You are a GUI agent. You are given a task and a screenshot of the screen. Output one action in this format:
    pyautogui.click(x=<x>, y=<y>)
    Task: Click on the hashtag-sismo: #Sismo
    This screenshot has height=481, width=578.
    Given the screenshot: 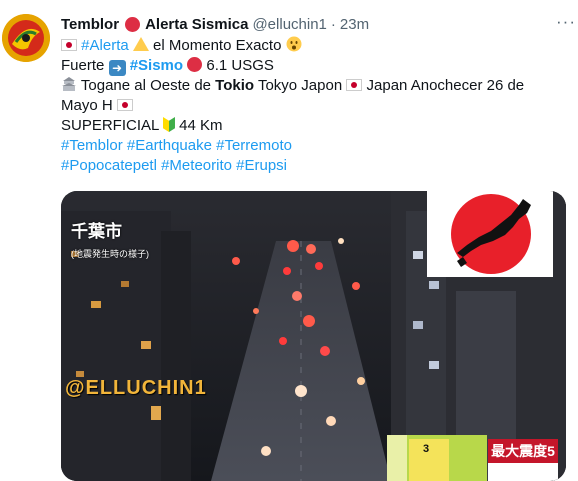 What is the action you would take?
    pyautogui.click(x=156, y=65)
    